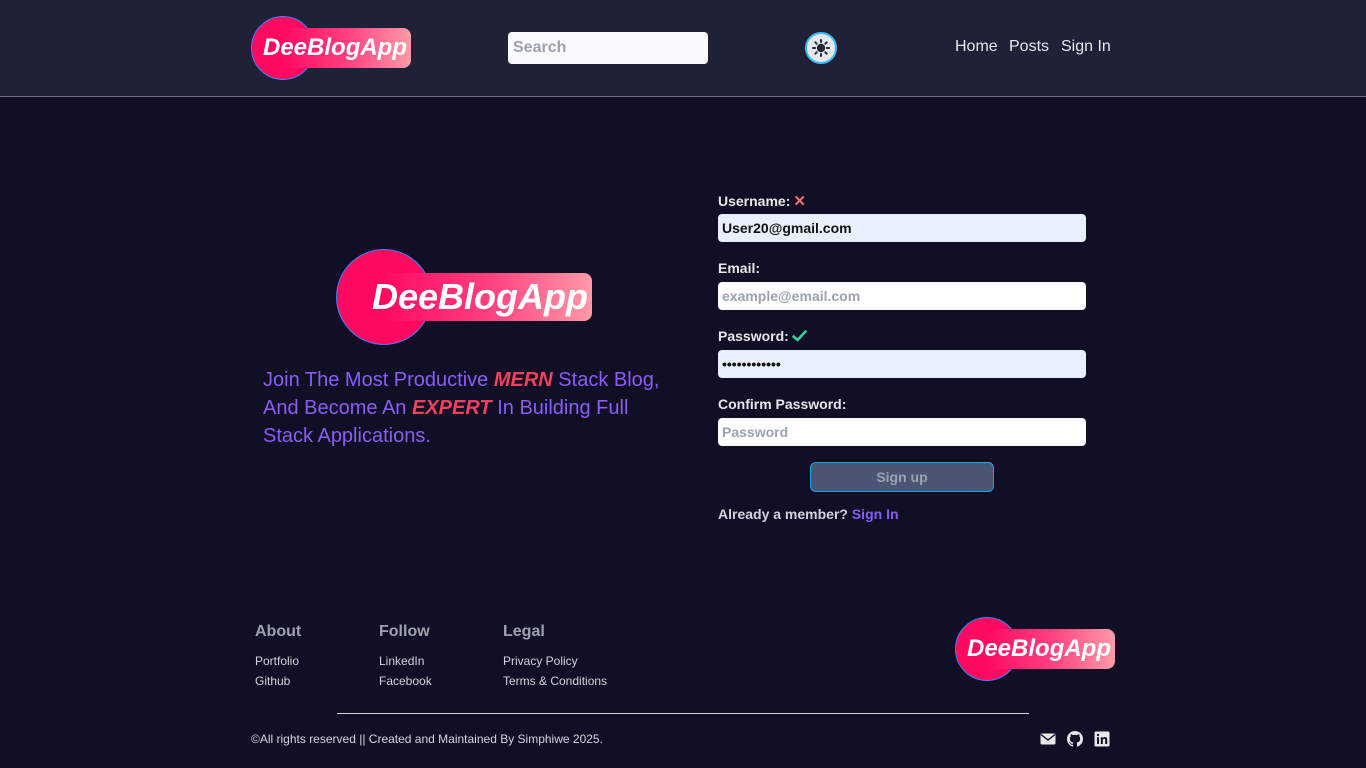 Image resolution: width=1366 pixels, height=768 pixels. Describe the element at coordinates (1048, 739) in the screenshot. I see `mail-icon` at that location.